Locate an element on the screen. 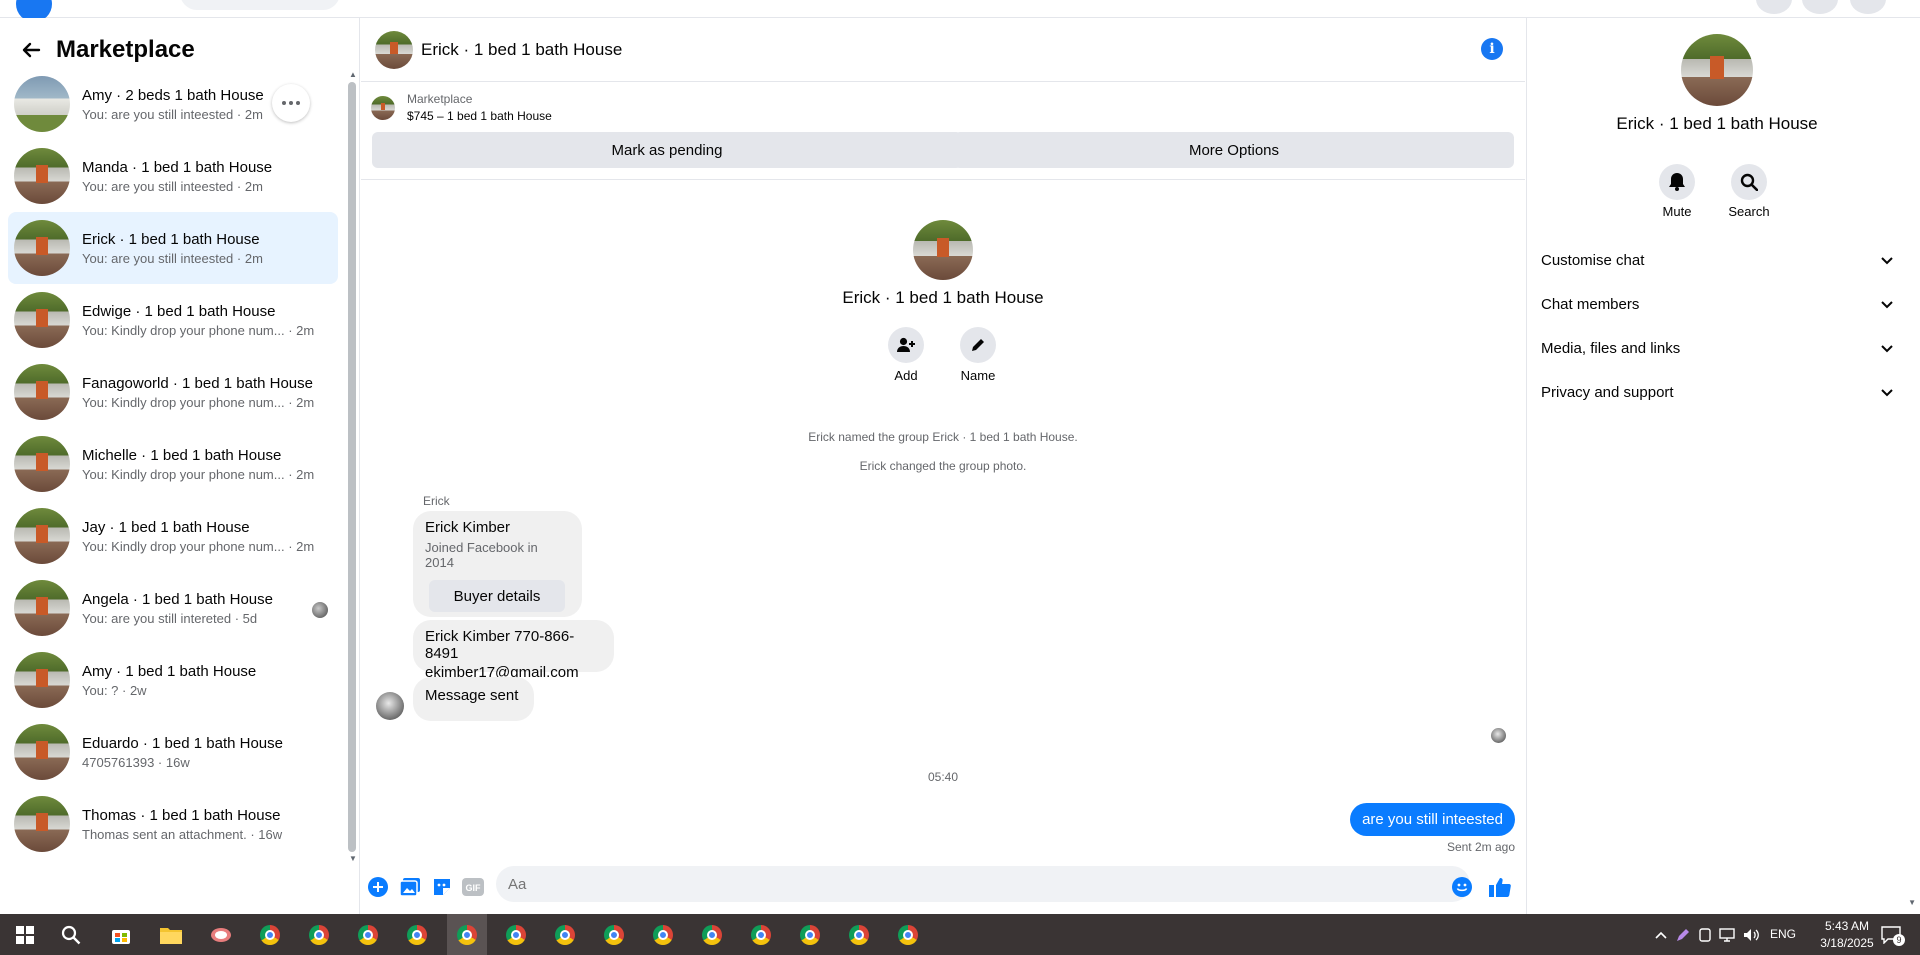 The image size is (1920, 955). info-avatar is located at coordinates (1717, 70).